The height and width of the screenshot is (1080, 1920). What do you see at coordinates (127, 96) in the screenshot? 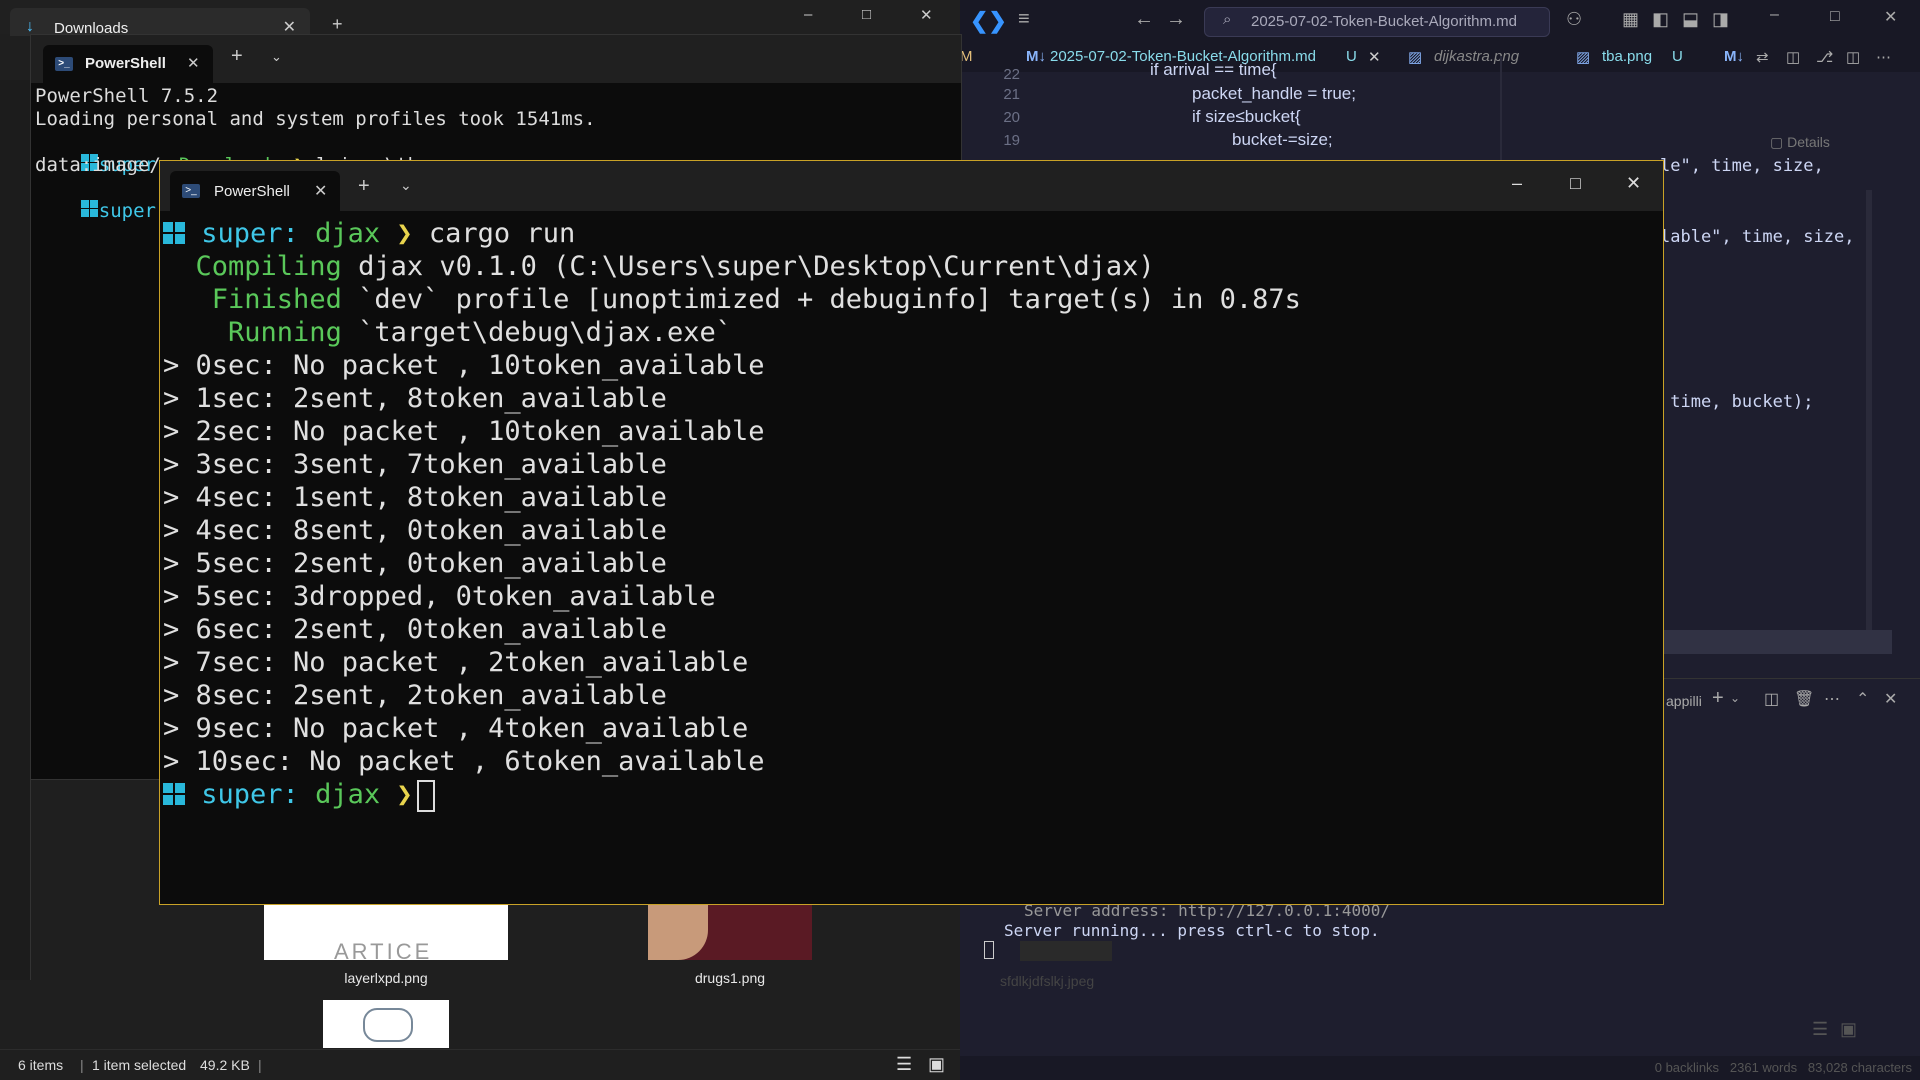
I see `terminal-line: PowerShell 7.5.2` at bounding box center [127, 96].